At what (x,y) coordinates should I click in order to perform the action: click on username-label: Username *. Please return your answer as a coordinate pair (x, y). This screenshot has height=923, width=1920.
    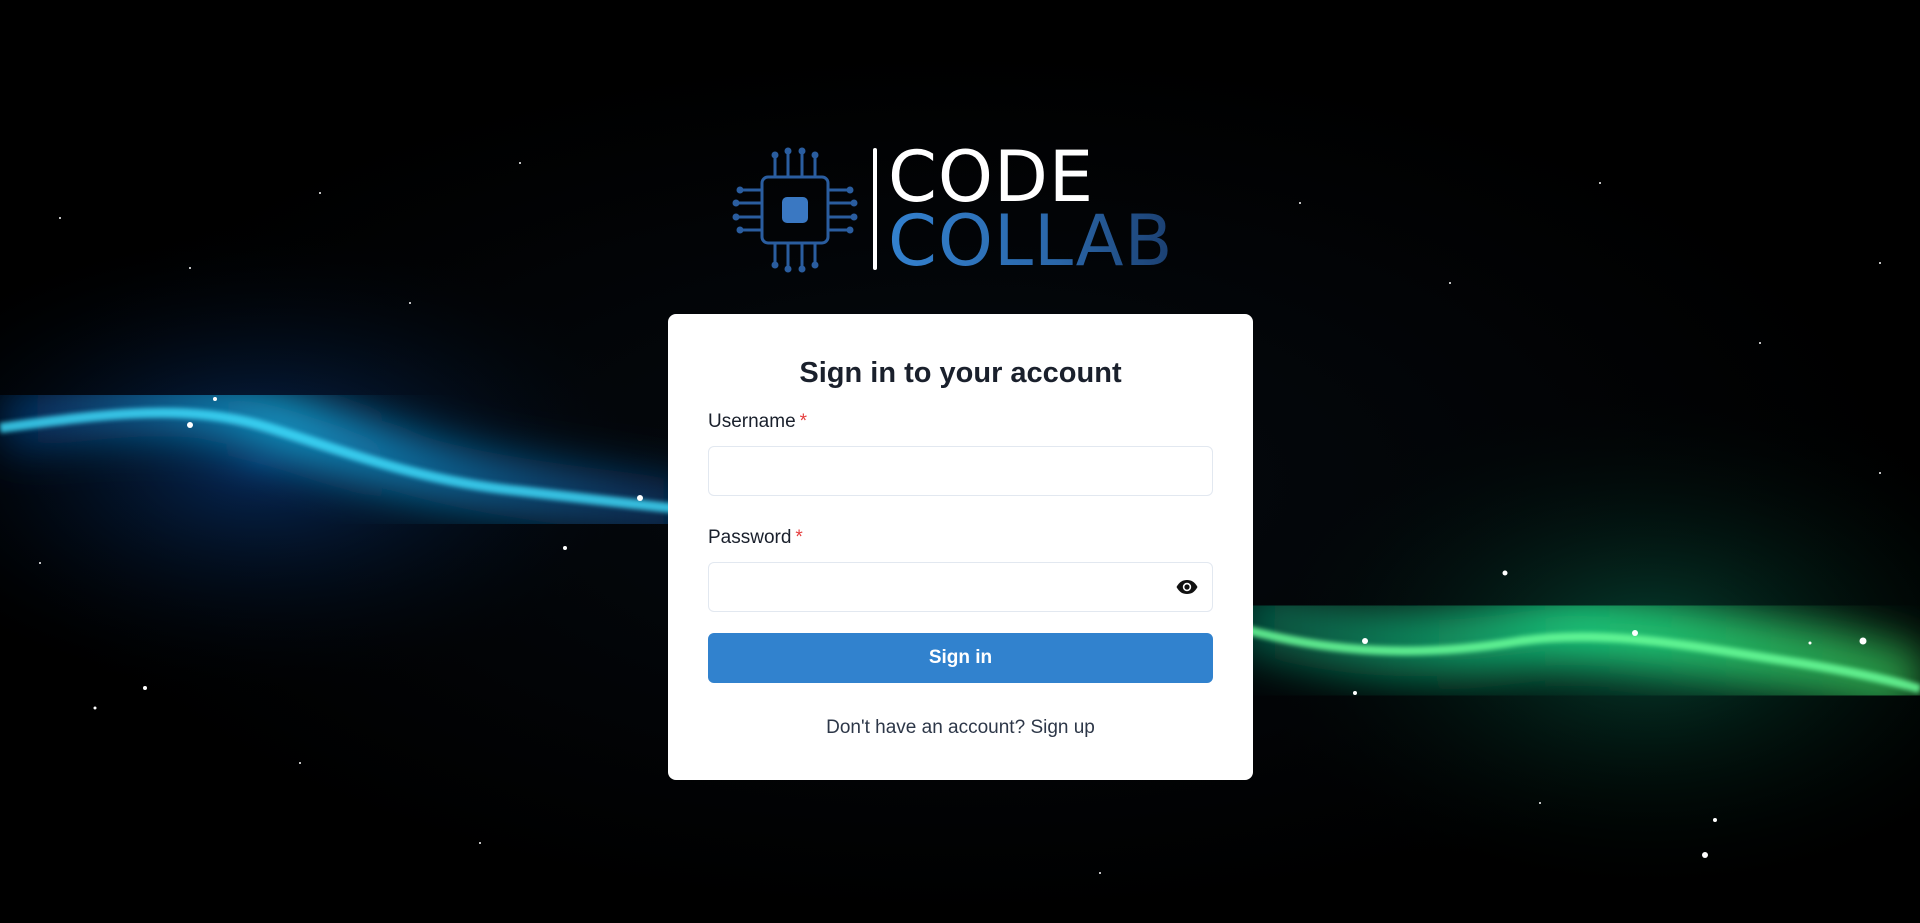
    Looking at the image, I should click on (960, 422).